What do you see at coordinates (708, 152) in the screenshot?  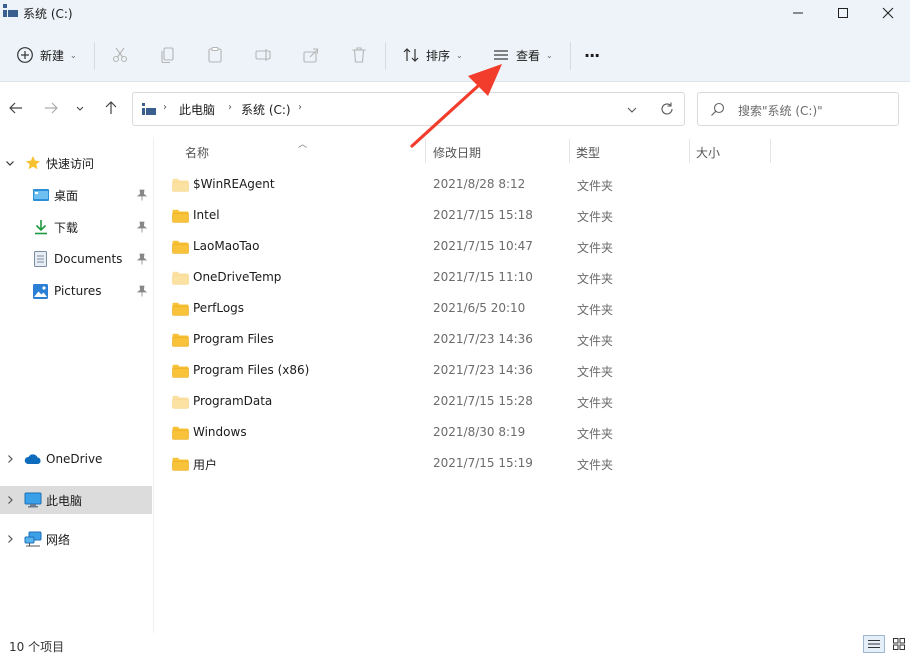 I see `column-header-size: 大小` at bounding box center [708, 152].